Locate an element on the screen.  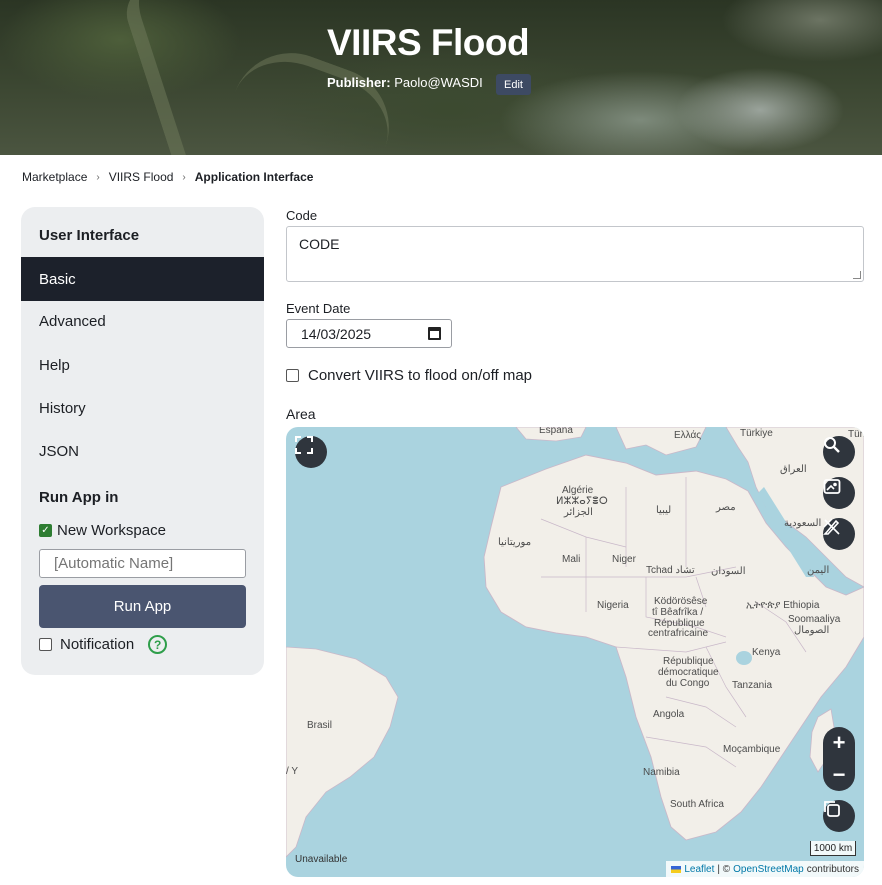
breadcrumb-current: Application Interface is located at coordinates (254, 177).